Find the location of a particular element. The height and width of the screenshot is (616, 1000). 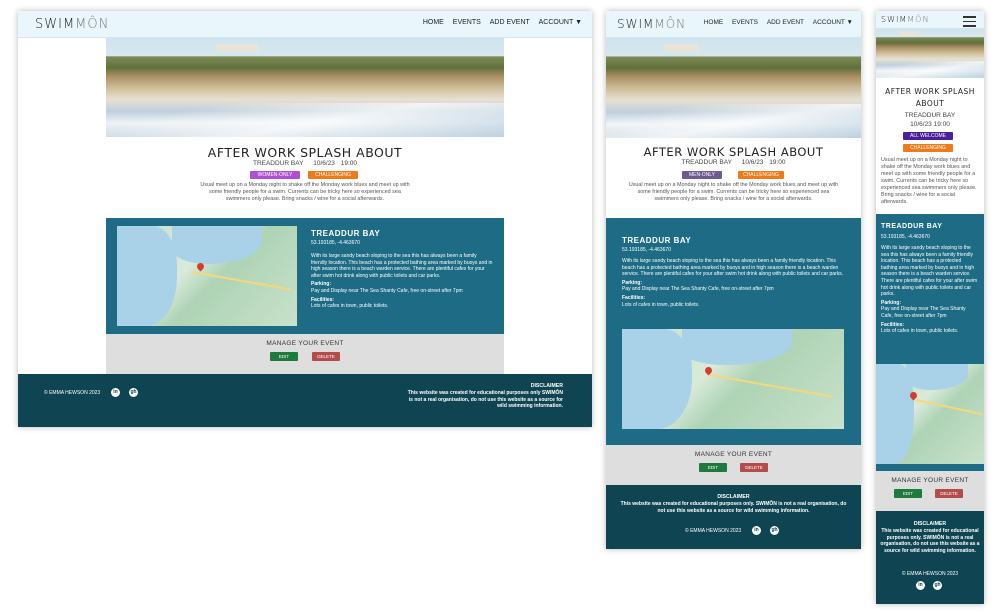

badge-all-welcome: ALL WELCOME is located at coordinates (928, 136).